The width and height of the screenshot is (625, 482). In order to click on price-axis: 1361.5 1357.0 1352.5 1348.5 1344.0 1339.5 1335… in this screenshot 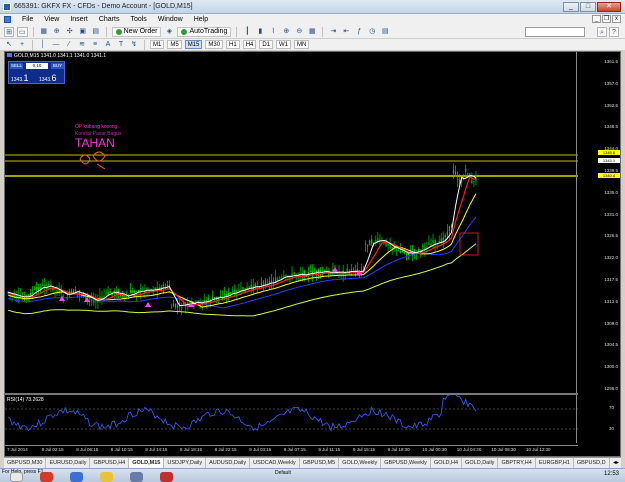, I will do `click(598, 222)`.